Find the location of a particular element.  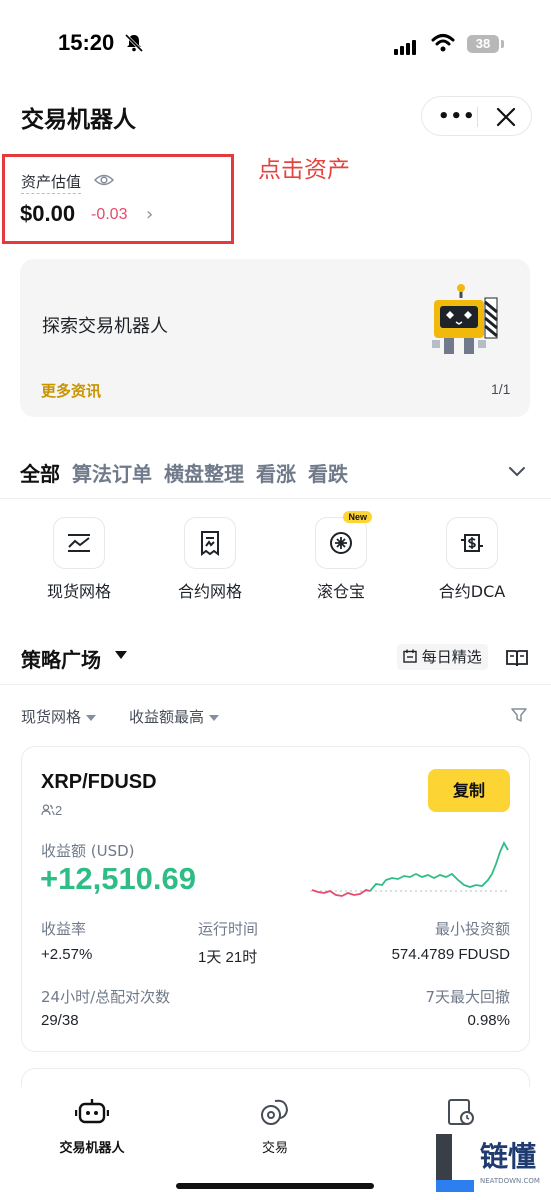

runtime-value: 1天 21时 is located at coordinates (228, 957).